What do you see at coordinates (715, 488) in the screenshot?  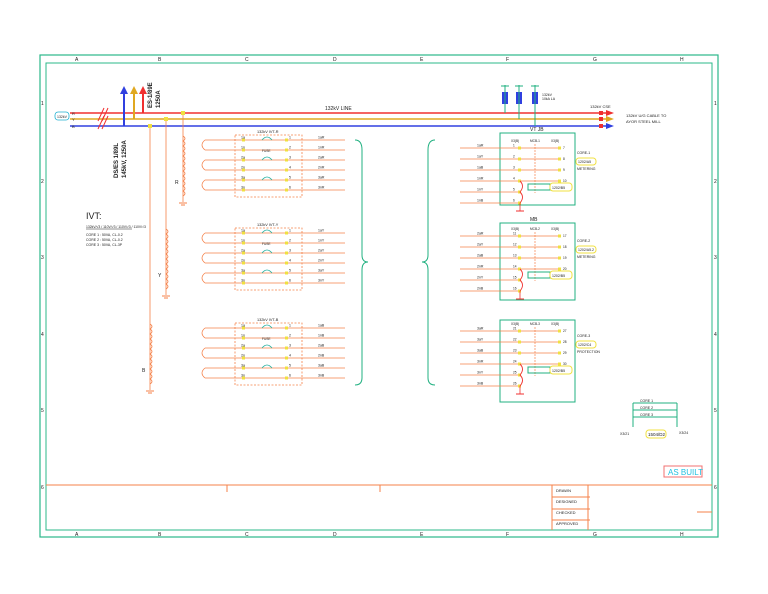 I see `row-label-right: 6` at bounding box center [715, 488].